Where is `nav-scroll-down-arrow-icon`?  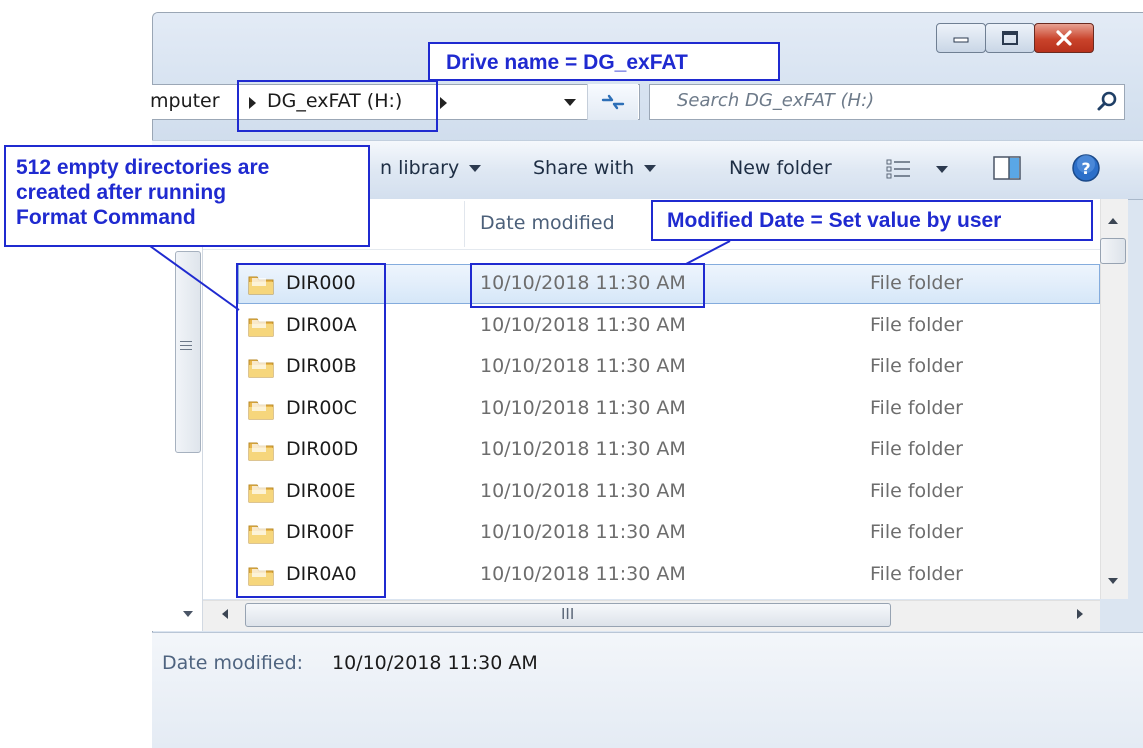
nav-scroll-down-arrow-icon is located at coordinates (188, 614).